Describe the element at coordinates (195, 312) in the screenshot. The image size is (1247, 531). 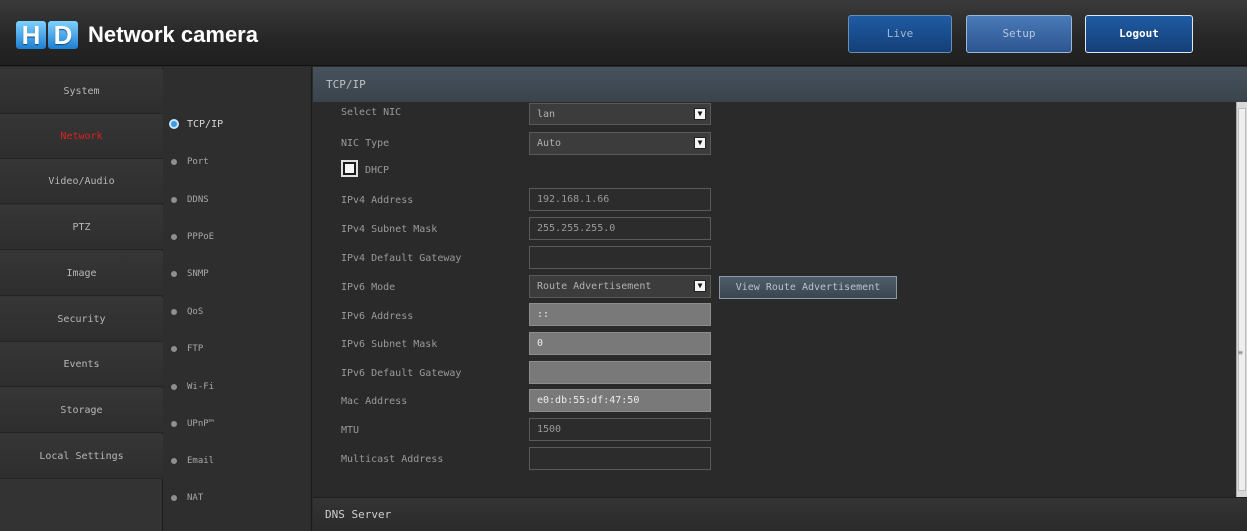
I see `sub-item-label: QoS` at that location.